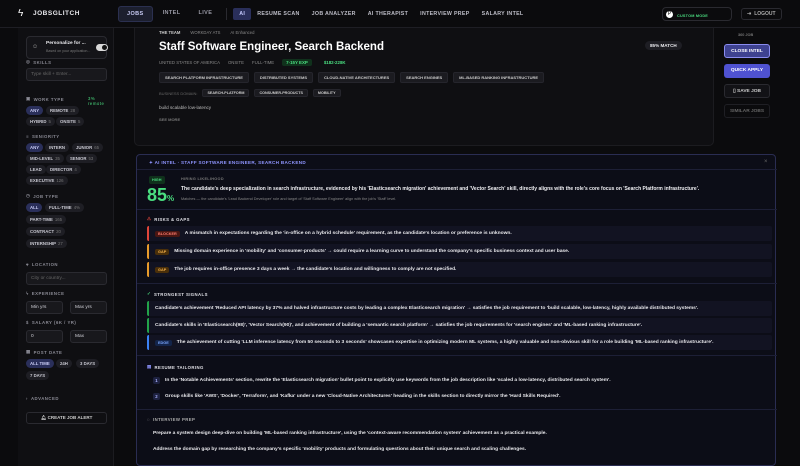 The height and width of the screenshot is (466, 800). I want to click on chip-count: 4%, so click(76, 207).